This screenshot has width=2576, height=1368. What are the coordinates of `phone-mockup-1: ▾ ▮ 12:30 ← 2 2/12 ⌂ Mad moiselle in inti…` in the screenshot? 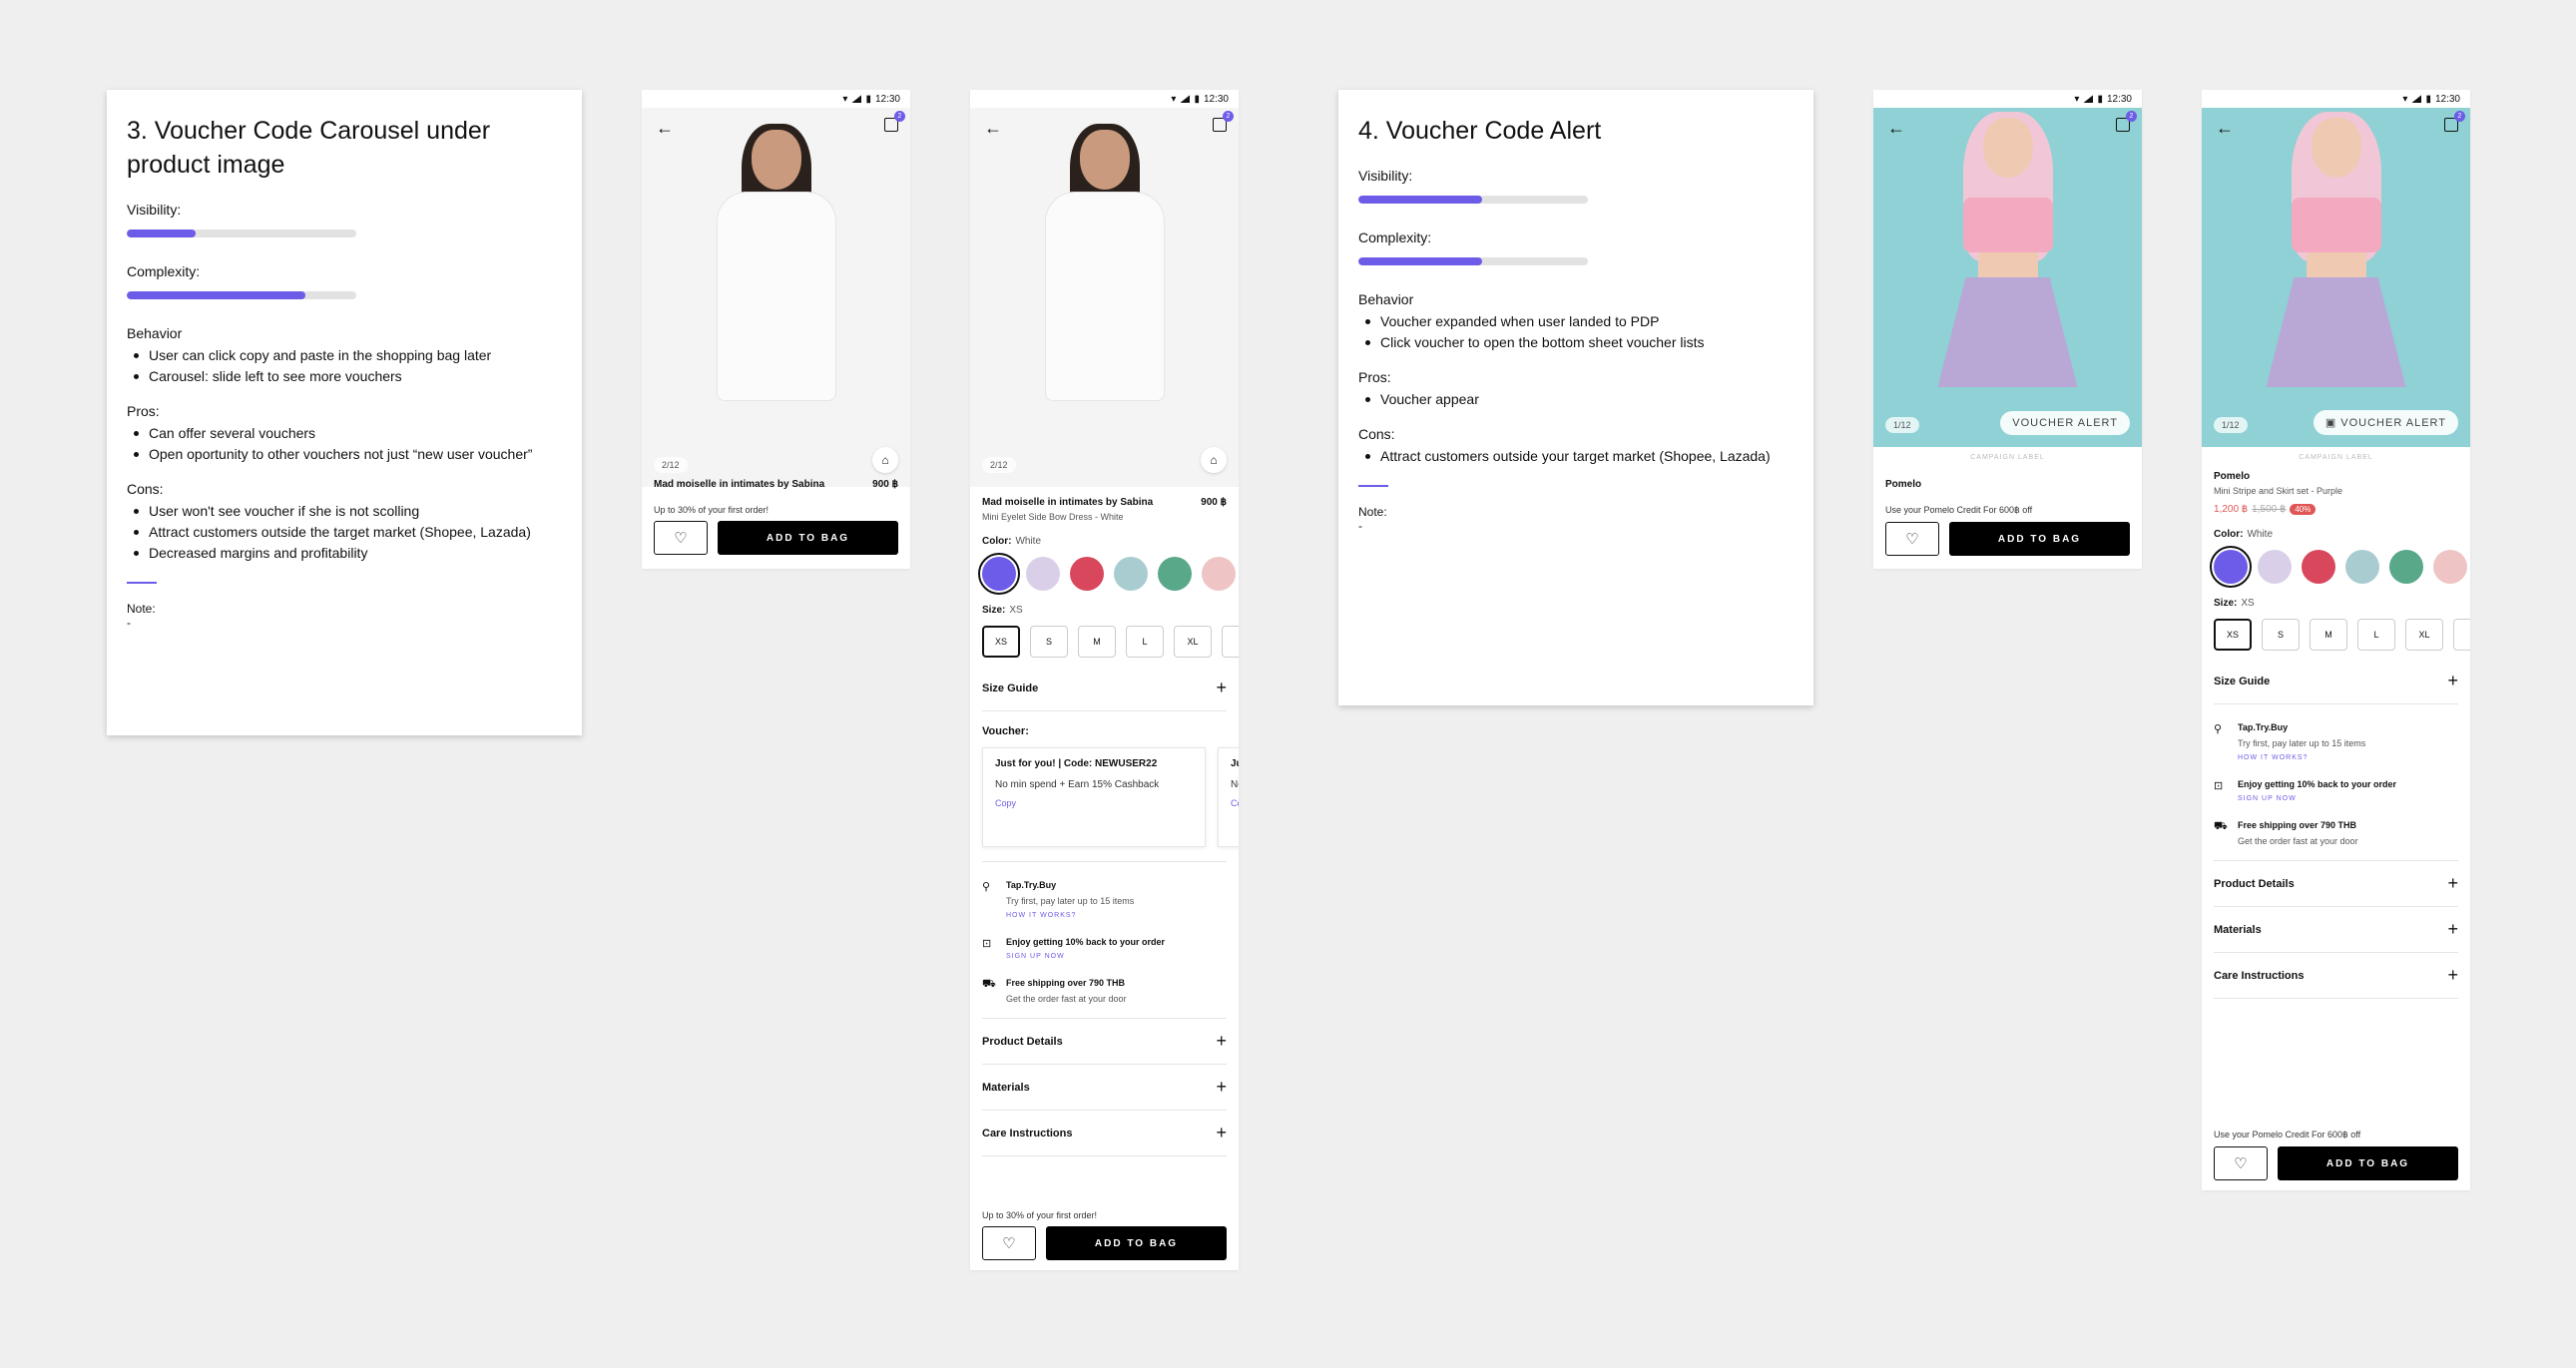 It's located at (776, 329).